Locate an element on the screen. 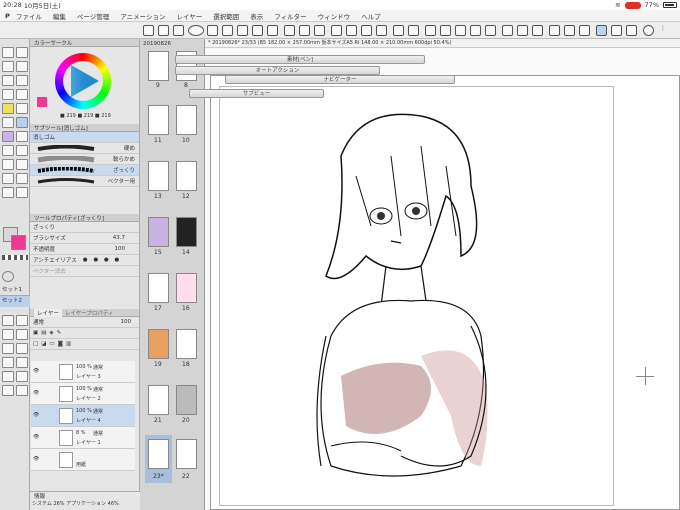 This screenshot has height=510, width=680. layer-row-3: 👁 100 % 通常 レイヤー 3 is located at coordinates (83, 372).